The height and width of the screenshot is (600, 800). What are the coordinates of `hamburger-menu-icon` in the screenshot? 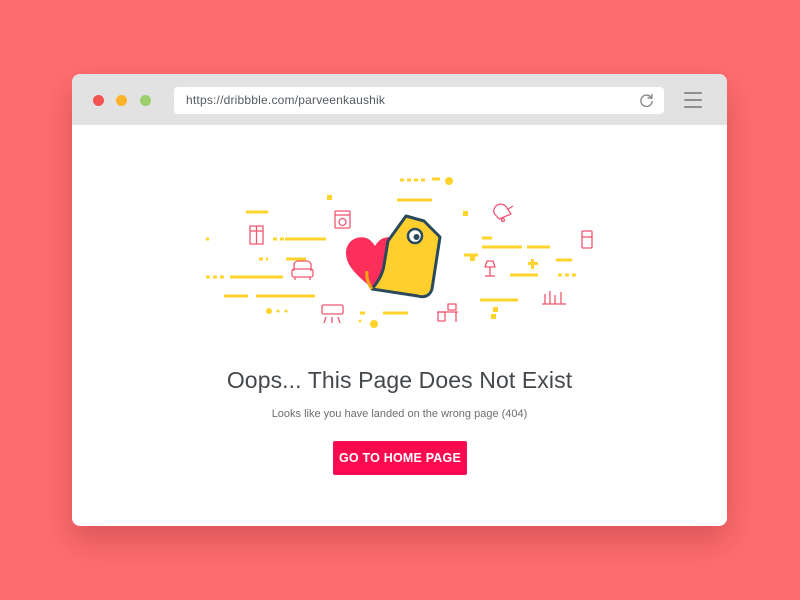 It's located at (693, 100).